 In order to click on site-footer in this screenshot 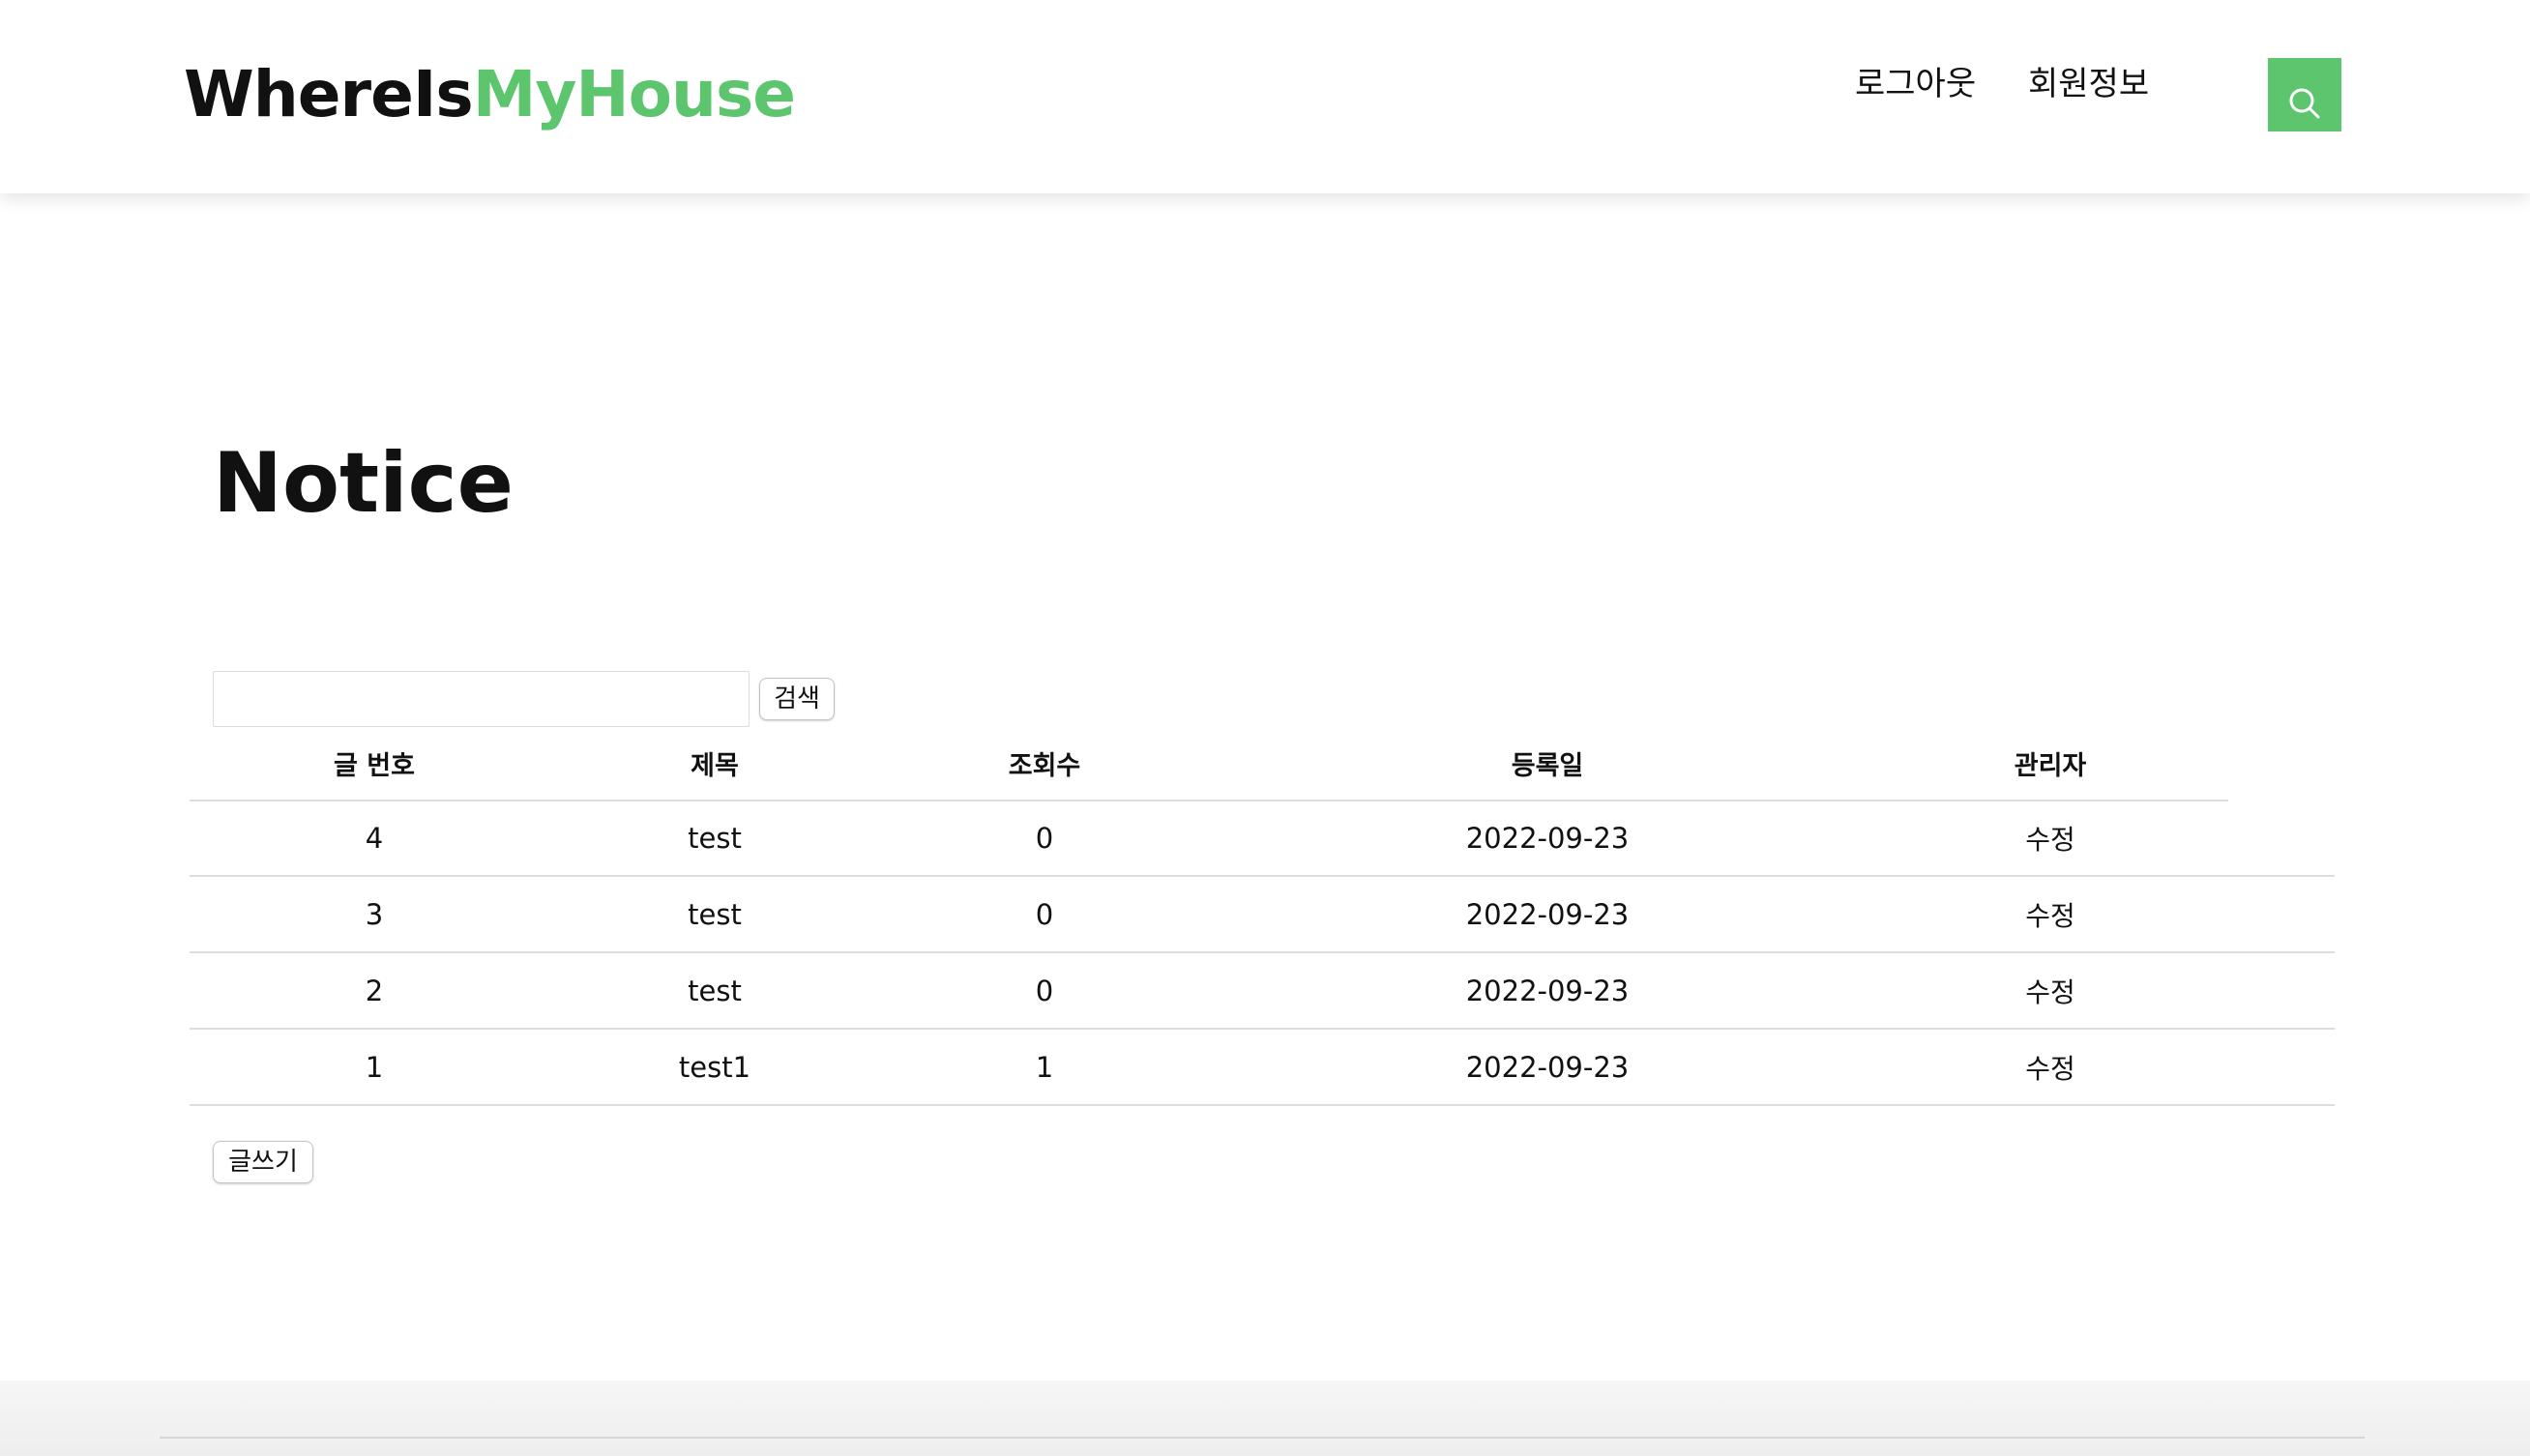, I will do `click(1265, 1419)`.